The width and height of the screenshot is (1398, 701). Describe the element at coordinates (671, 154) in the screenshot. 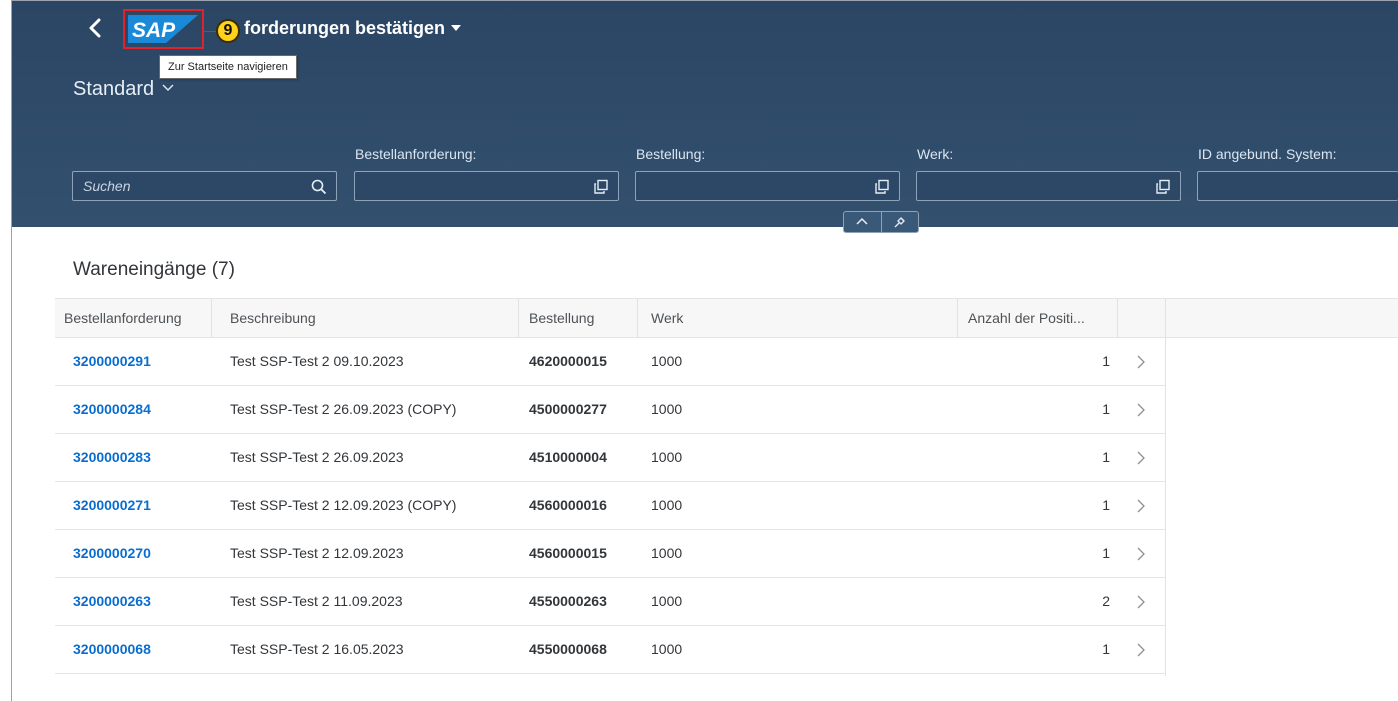

I see `filter-label-bestellung: Bestellung:` at that location.